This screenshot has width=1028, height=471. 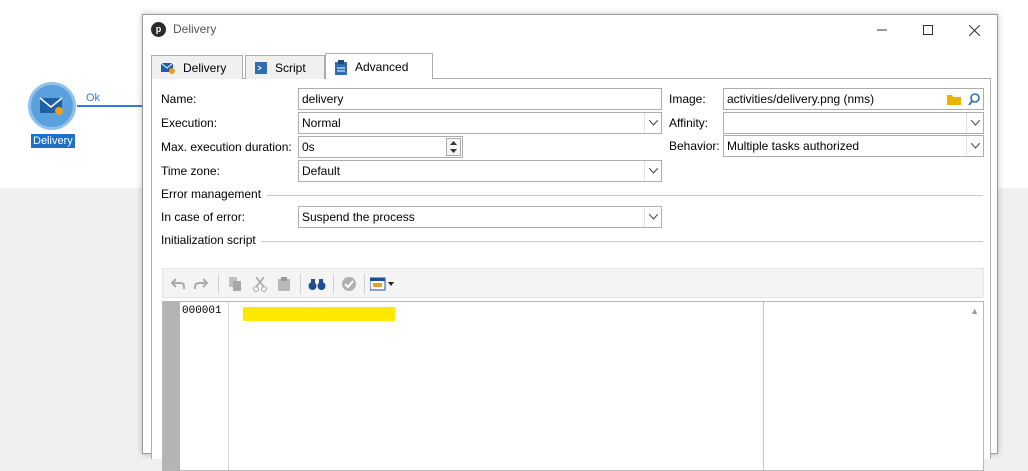 I want to click on close-icon, so click(x=974, y=30).